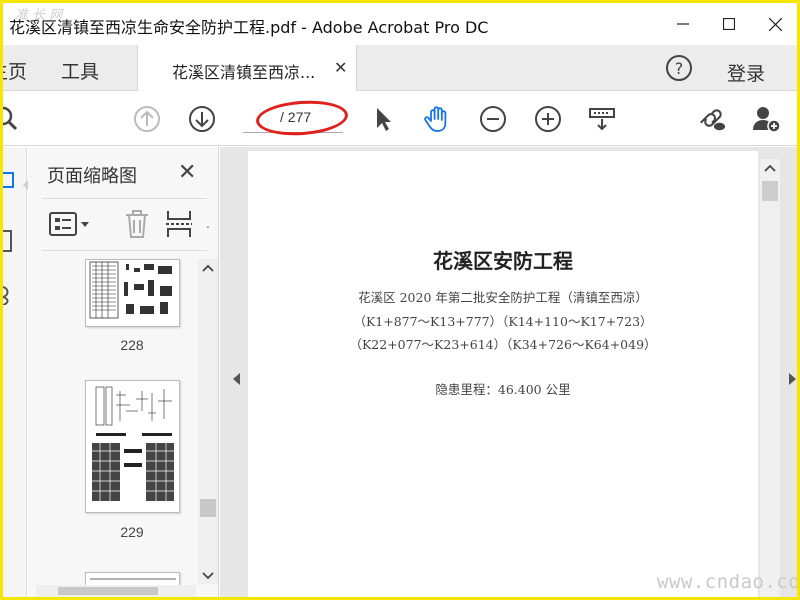  Describe the element at coordinates (340, 68) in the screenshot. I see `close-tab-button: ✕` at that location.